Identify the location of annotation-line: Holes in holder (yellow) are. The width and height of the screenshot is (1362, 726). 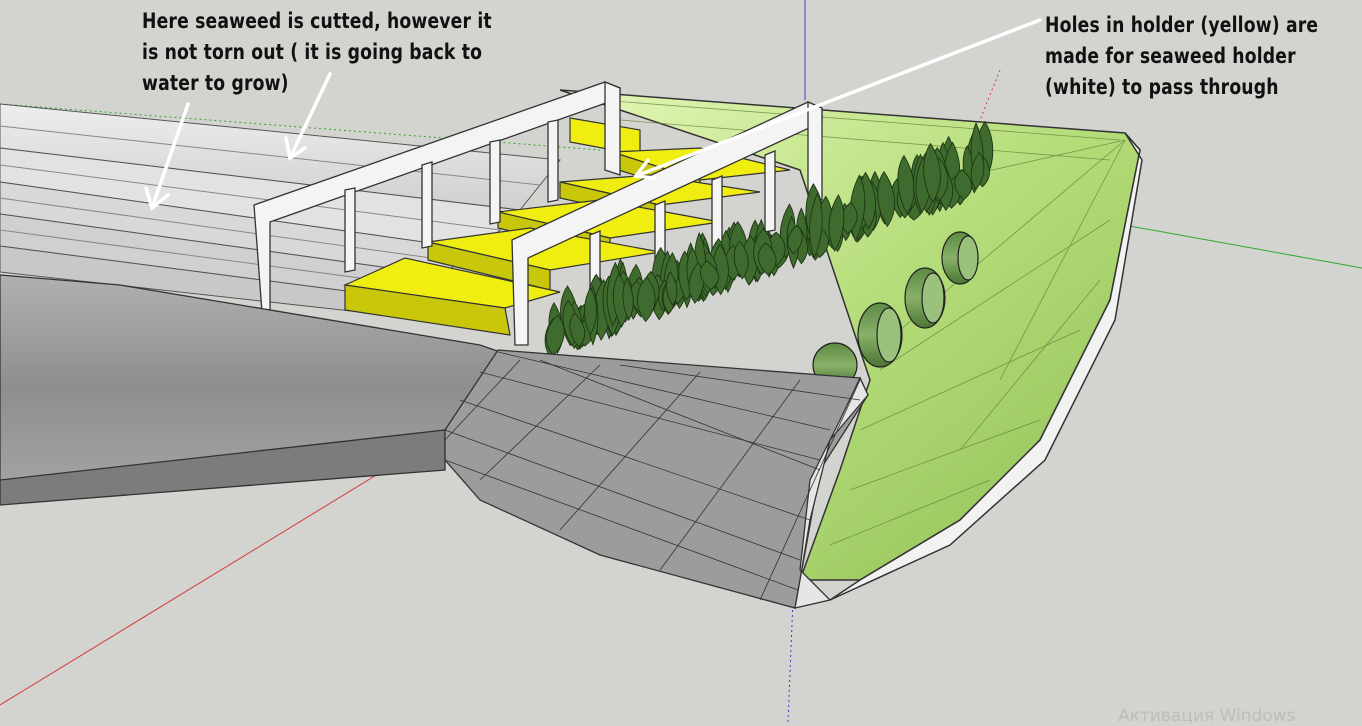
(1182, 25).